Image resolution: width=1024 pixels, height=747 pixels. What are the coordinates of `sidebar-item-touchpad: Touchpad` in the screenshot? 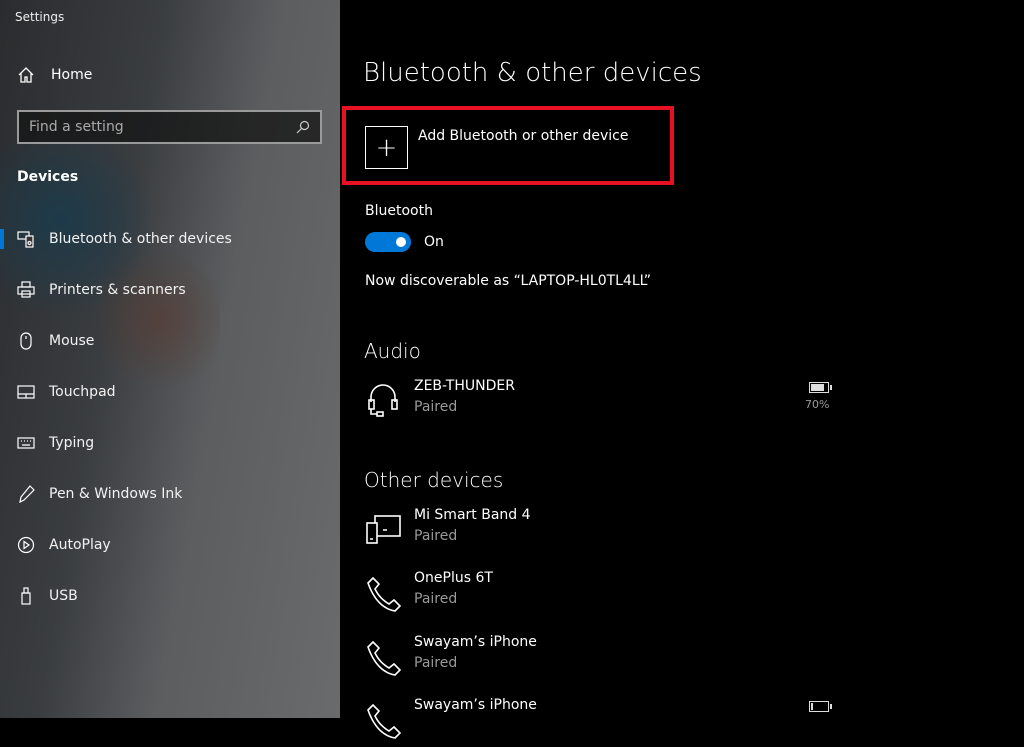 It's located at (170, 392).